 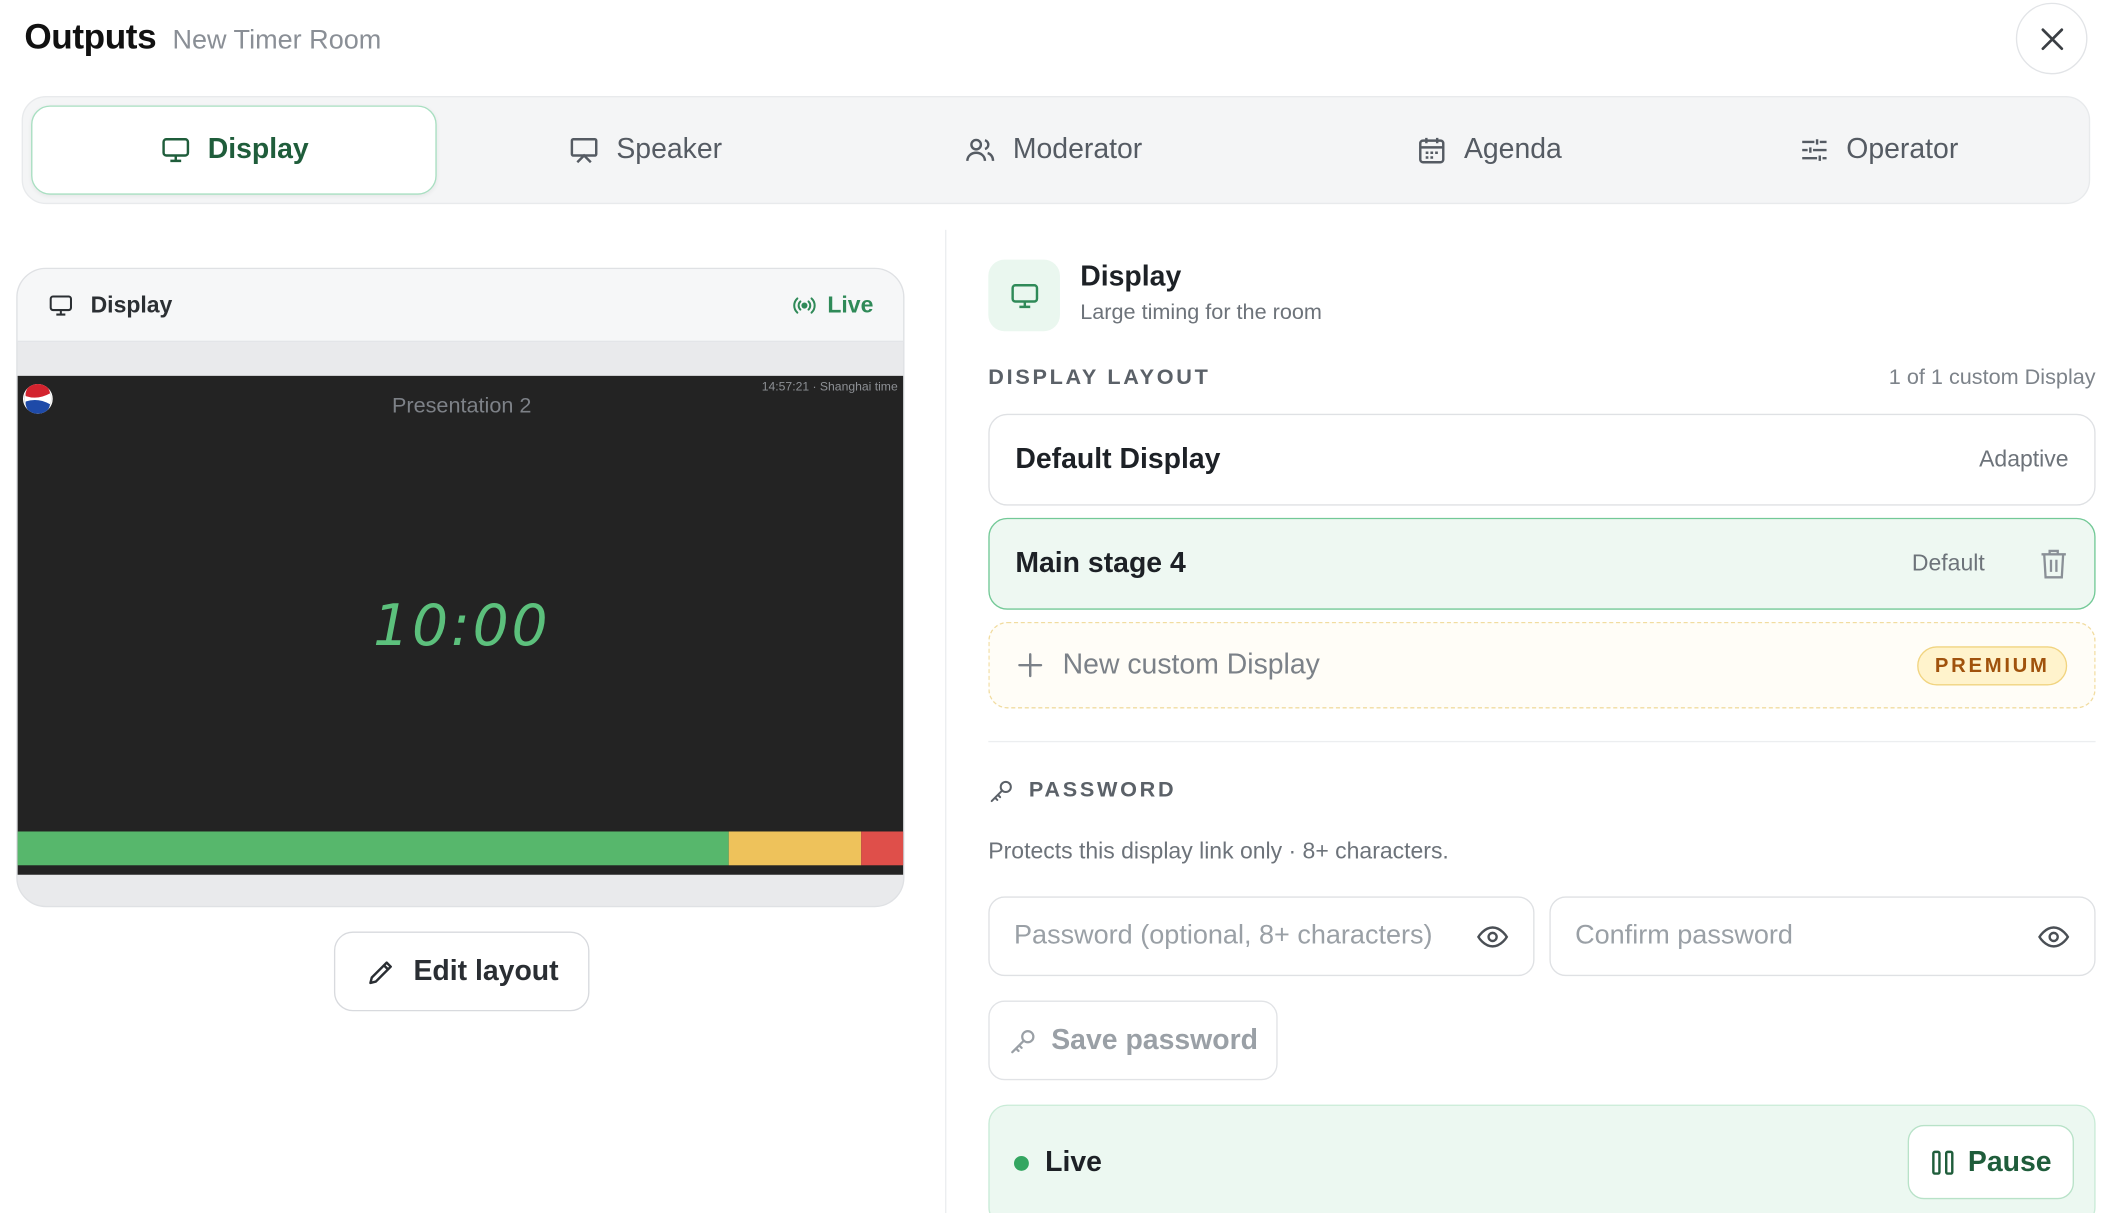 What do you see at coordinates (1542, 459) in the screenshot?
I see `layout-default-display: Default Display Adaptive` at bounding box center [1542, 459].